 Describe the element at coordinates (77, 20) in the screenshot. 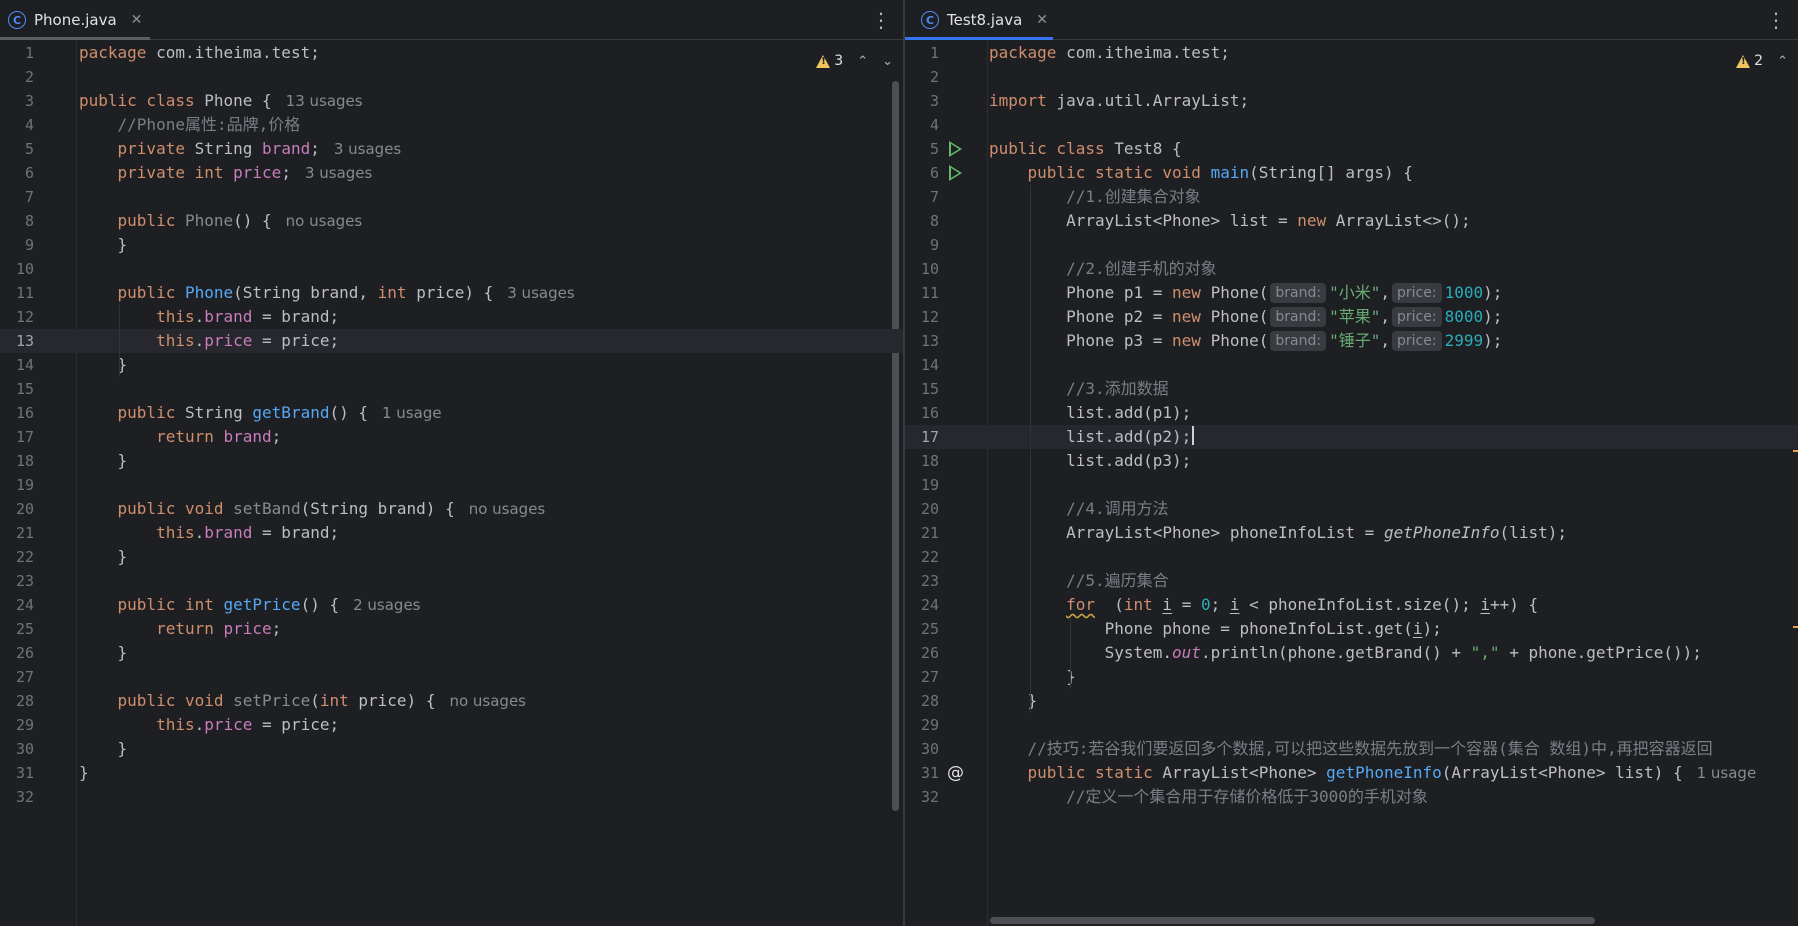

I see `tab-phone-java: C Phone.java ✕` at that location.